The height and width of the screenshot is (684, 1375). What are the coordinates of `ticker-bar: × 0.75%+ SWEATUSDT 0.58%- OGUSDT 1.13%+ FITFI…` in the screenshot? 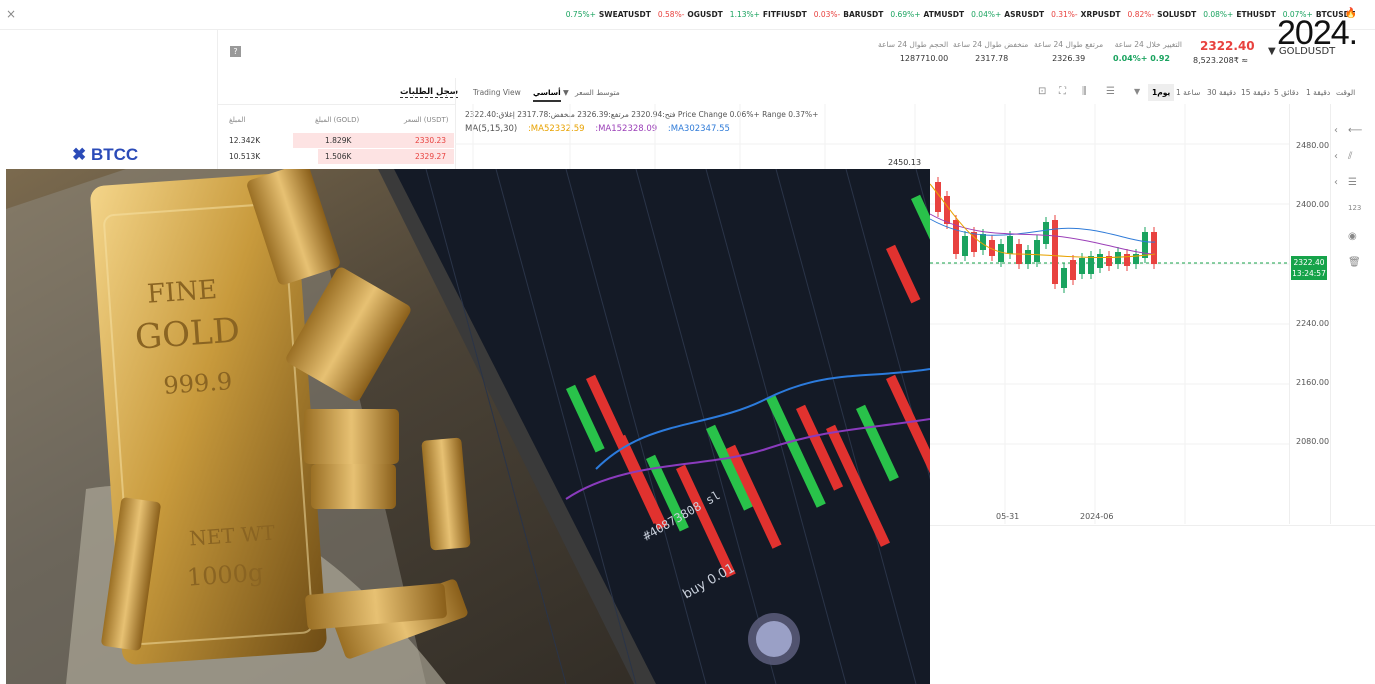 It's located at (687, 15).